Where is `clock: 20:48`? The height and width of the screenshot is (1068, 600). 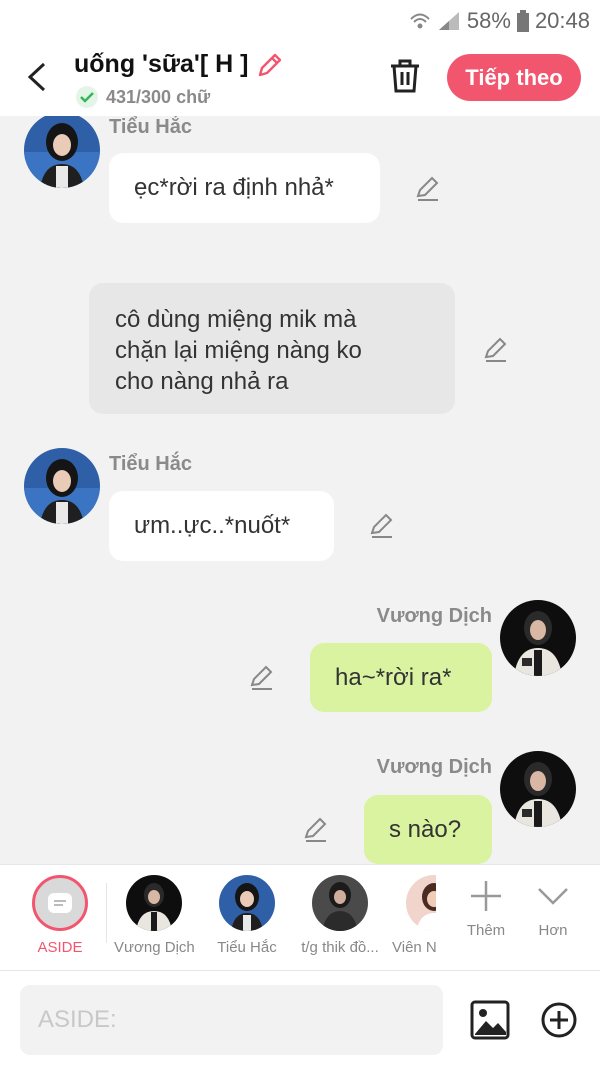 clock: 20:48 is located at coordinates (562, 20).